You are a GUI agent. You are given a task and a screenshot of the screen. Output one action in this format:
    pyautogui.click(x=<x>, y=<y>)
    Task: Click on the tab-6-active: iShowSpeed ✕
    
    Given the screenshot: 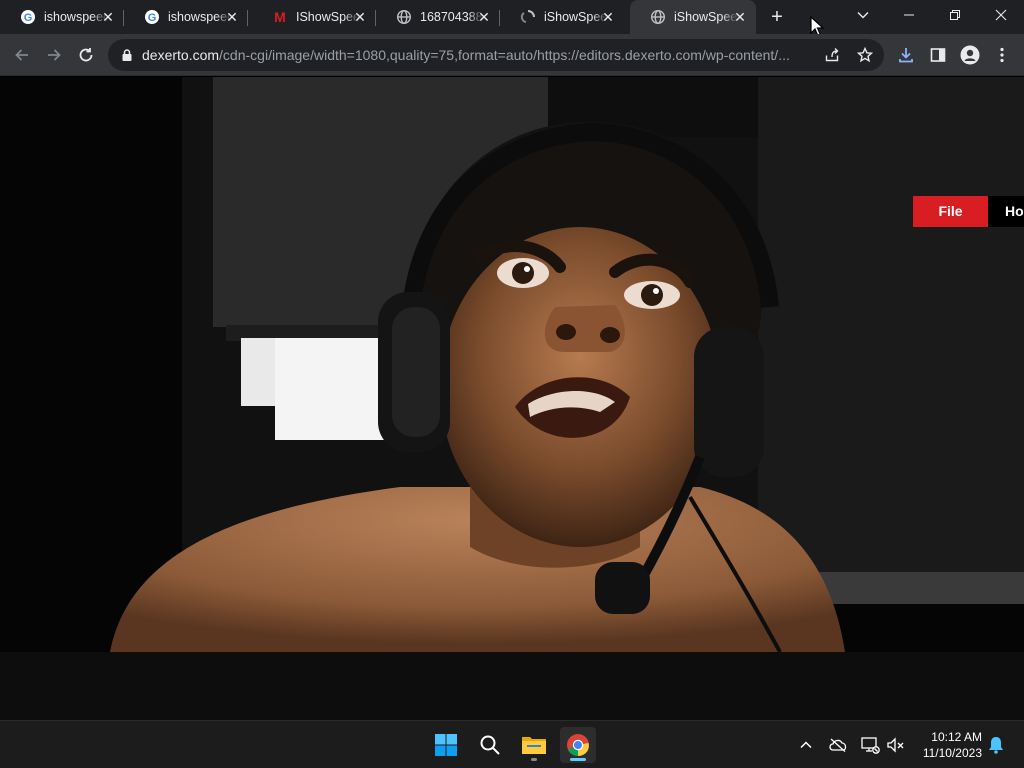 What is the action you would take?
    pyautogui.click(x=693, y=17)
    